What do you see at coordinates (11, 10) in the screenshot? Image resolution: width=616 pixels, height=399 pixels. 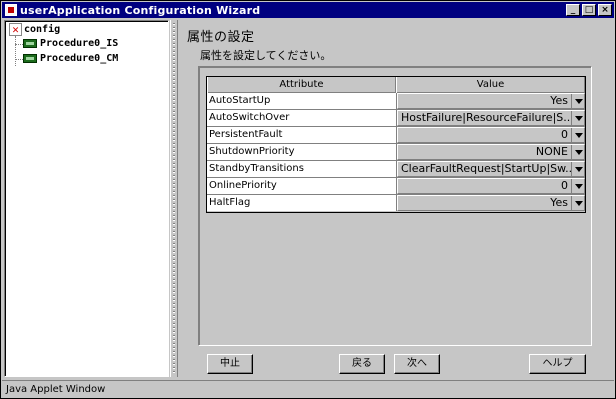 I see `app-icon` at bounding box center [11, 10].